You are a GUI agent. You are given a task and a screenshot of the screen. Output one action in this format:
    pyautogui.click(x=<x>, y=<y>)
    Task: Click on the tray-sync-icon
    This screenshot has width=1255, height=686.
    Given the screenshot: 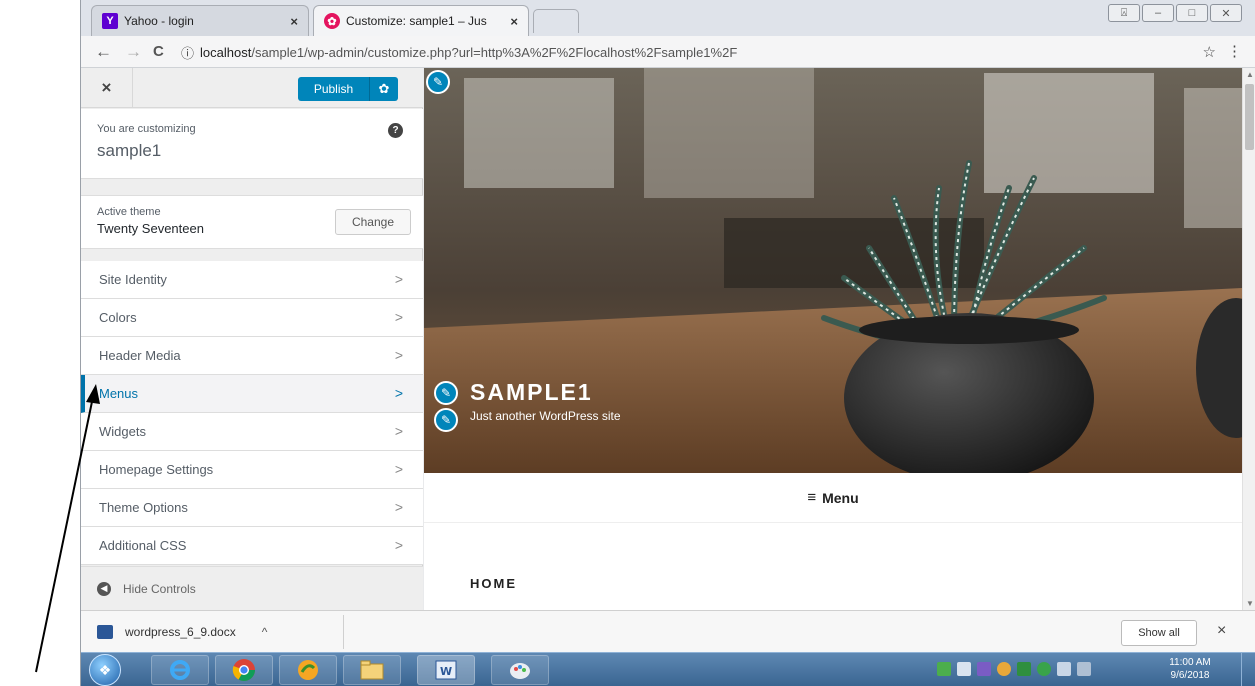 What is the action you would take?
    pyautogui.click(x=1044, y=669)
    